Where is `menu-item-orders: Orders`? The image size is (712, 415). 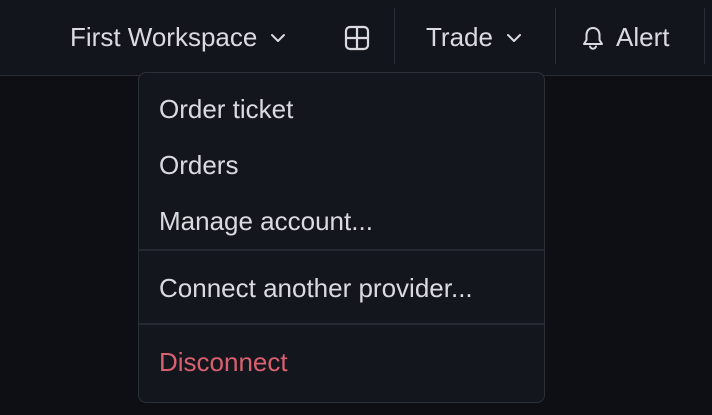
menu-item-orders: Orders is located at coordinates (341, 165).